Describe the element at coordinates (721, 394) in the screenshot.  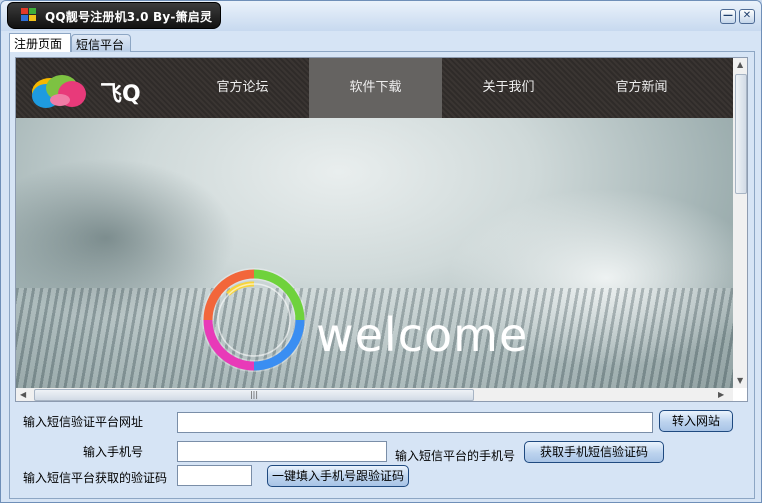
I see `scroll-right-icon: ▶` at that location.